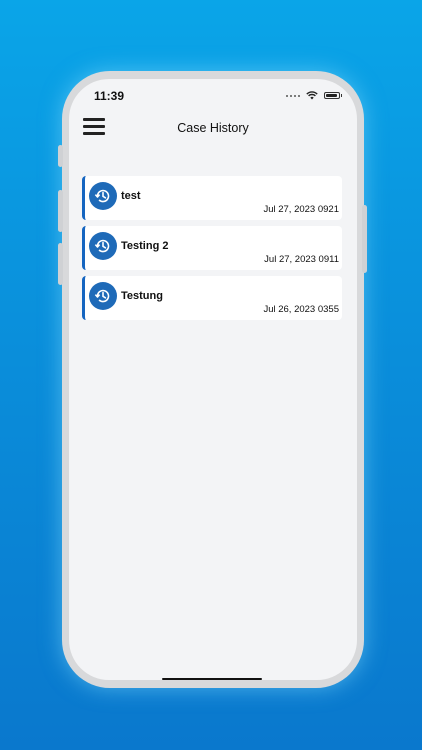 The width and height of the screenshot is (422, 750). Describe the element at coordinates (142, 296) in the screenshot. I see `case-name: Testung` at that location.